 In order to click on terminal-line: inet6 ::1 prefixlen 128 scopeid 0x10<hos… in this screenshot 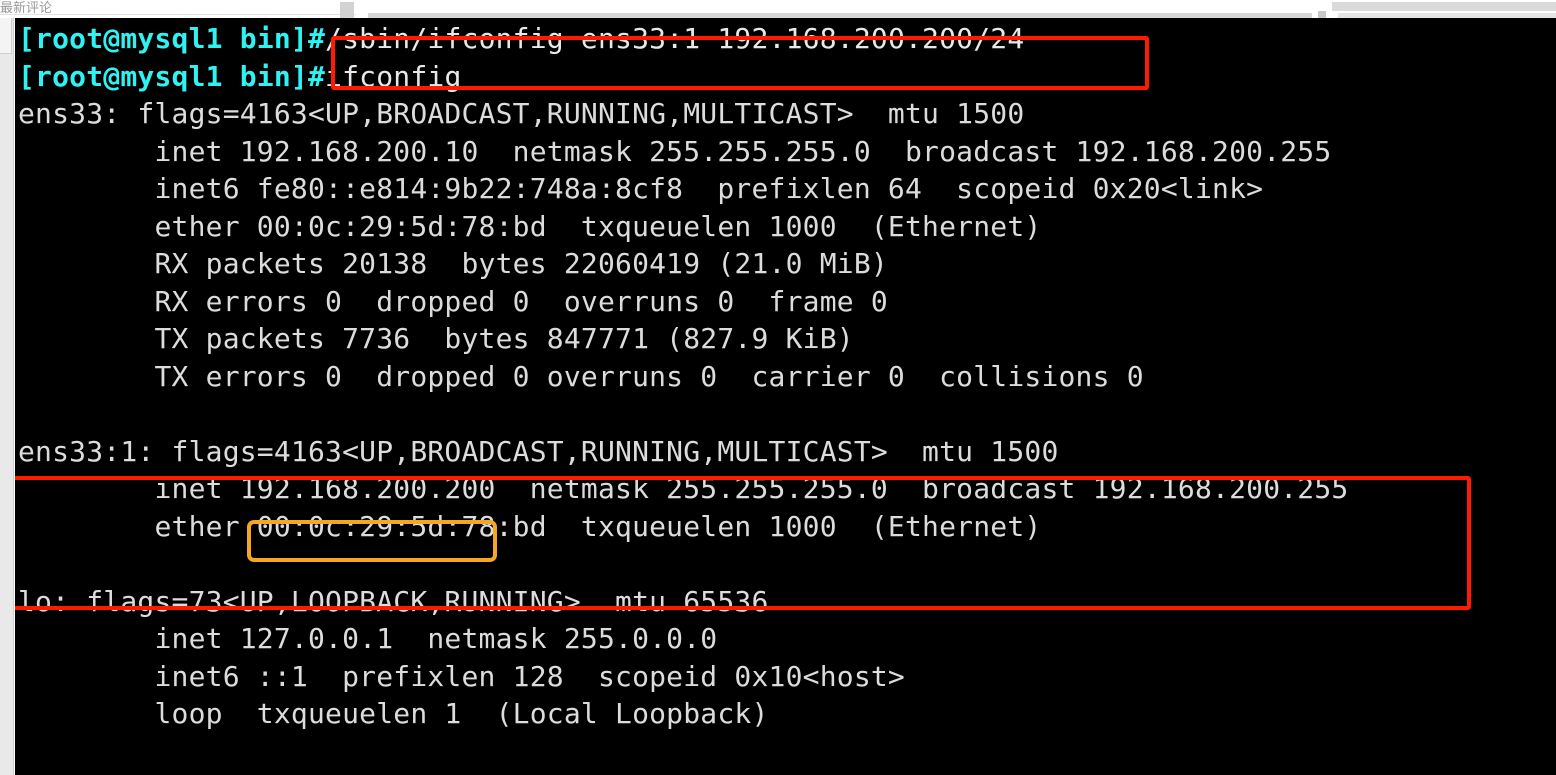, I will do `click(461, 676)`.